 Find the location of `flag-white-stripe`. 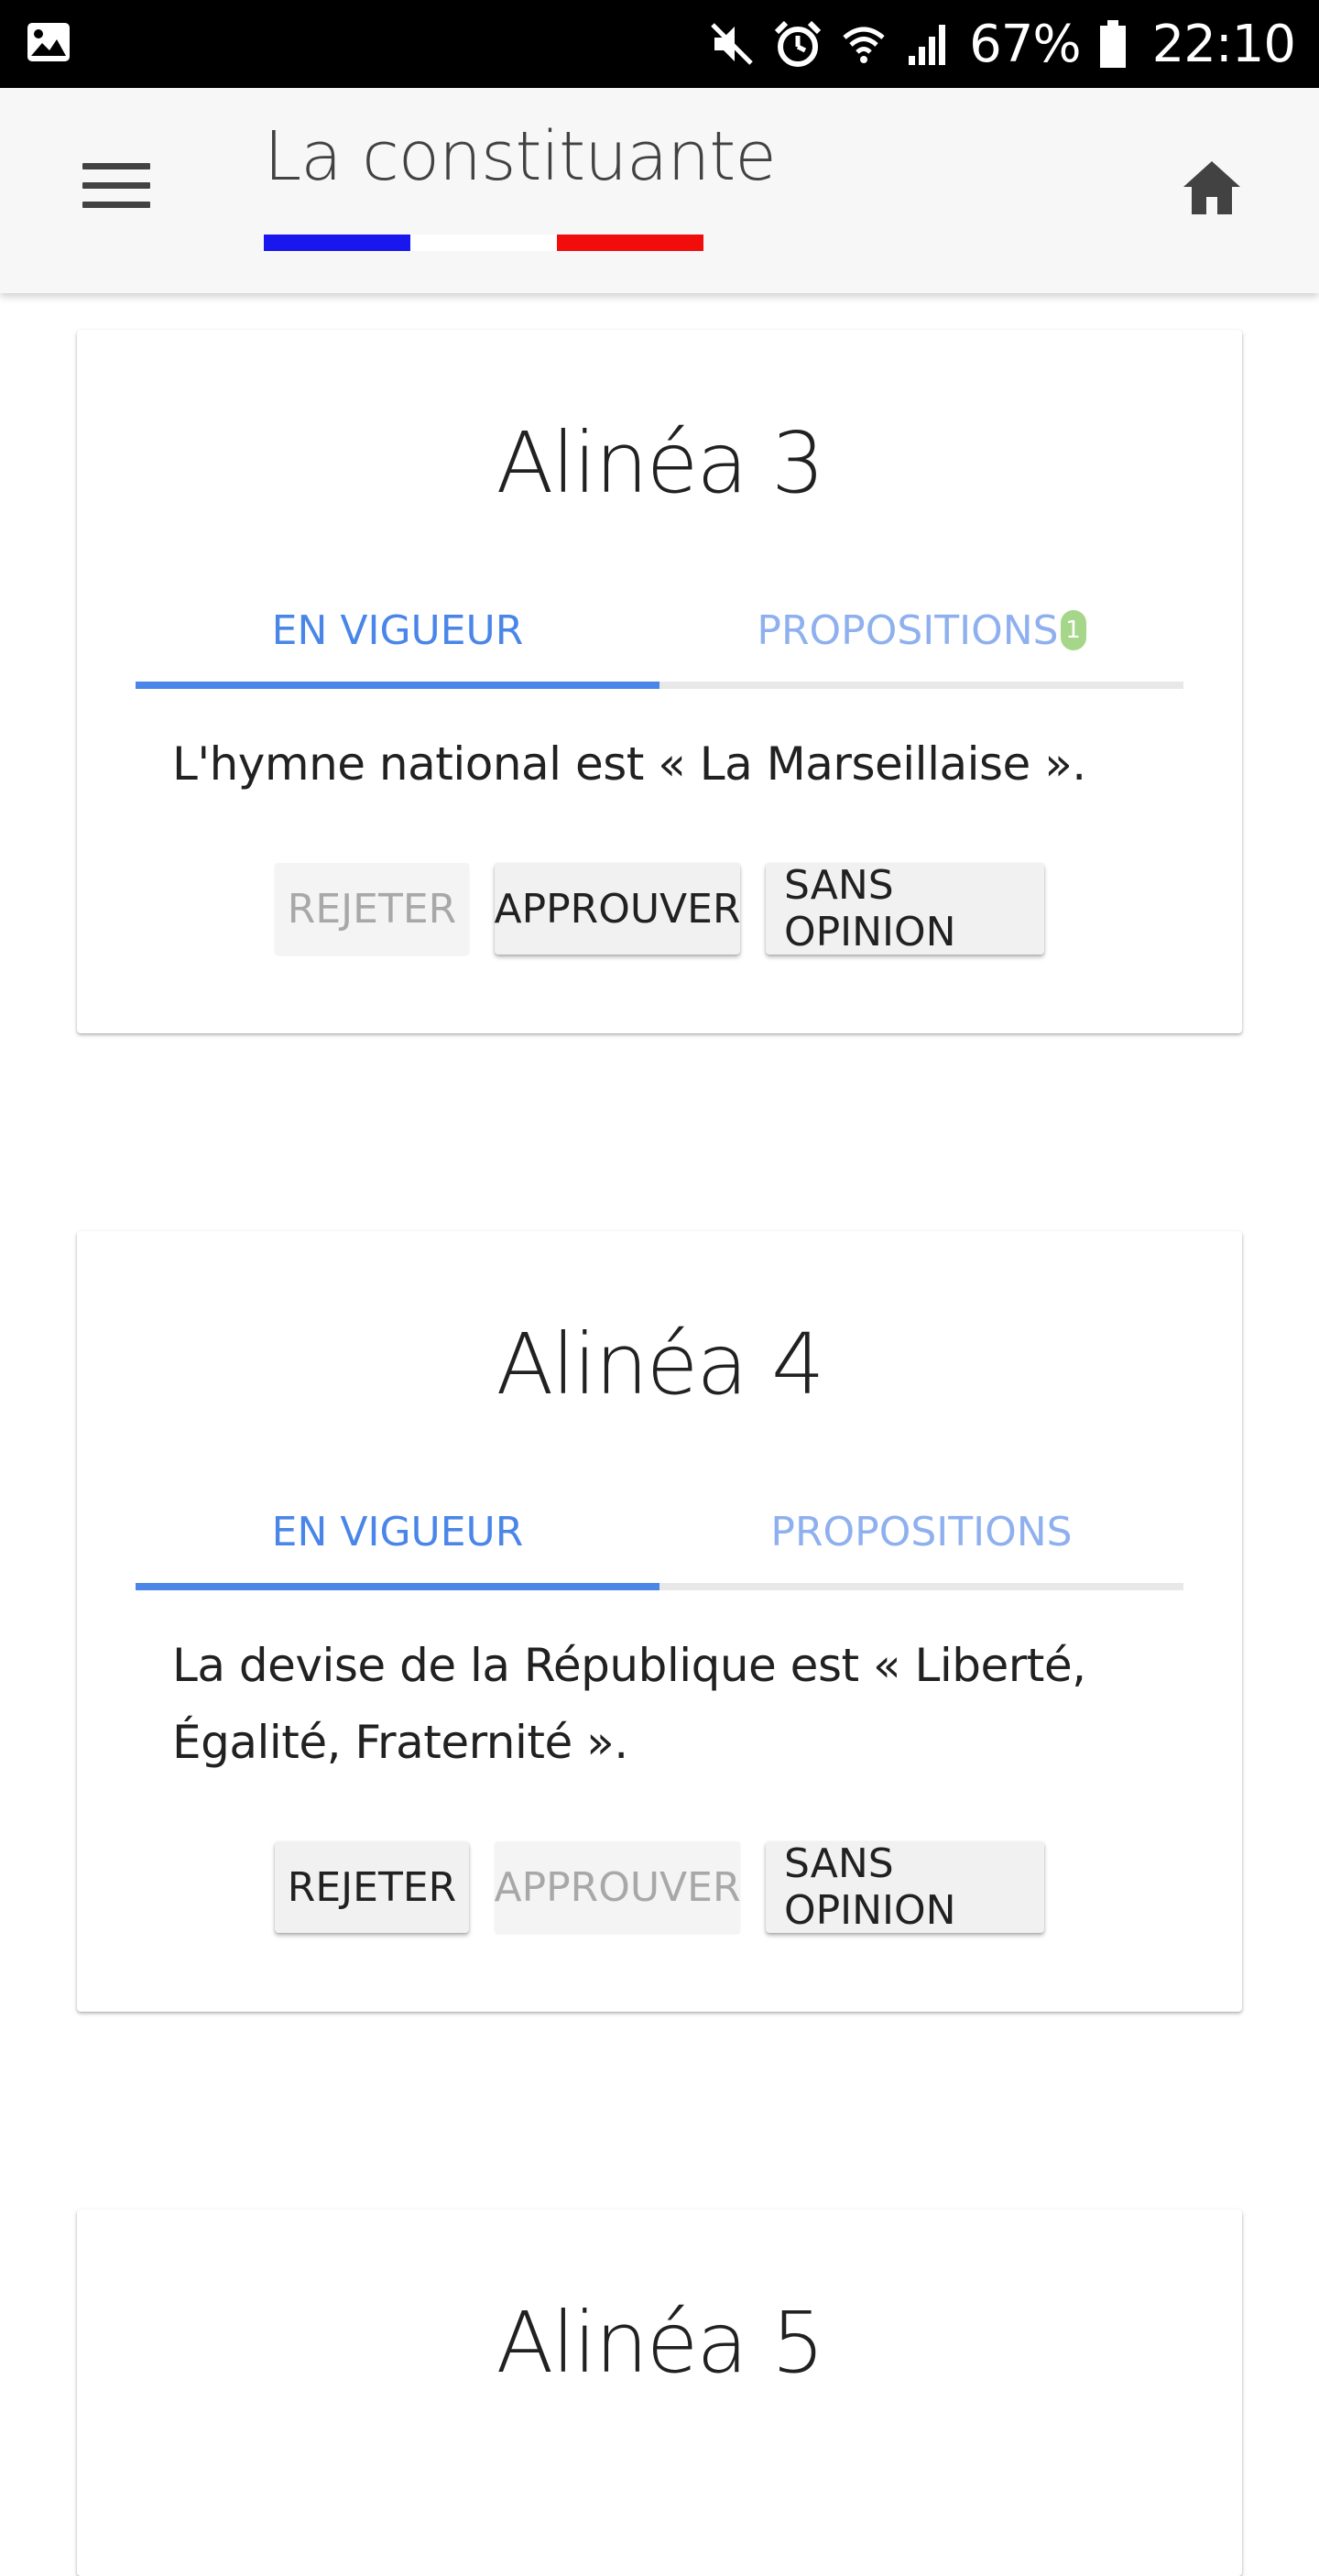

flag-white-stripe is located at coordinates (483, 243).